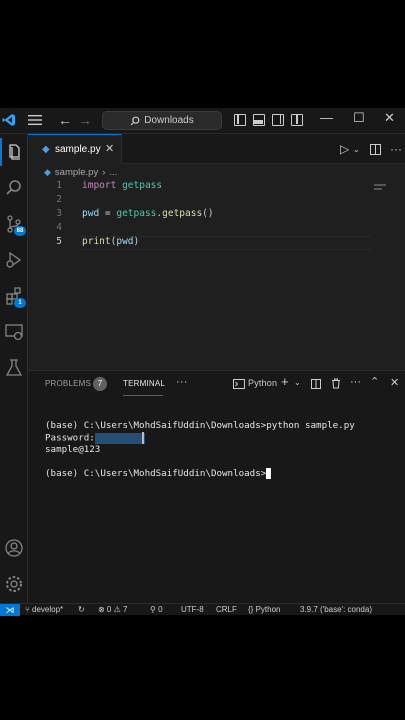 The image size is (405, 720). What do you see at coordinates (44, 609) in the screenshot?
I see `git-branch: ⑂ develop*` at bounding box center [44, 609].